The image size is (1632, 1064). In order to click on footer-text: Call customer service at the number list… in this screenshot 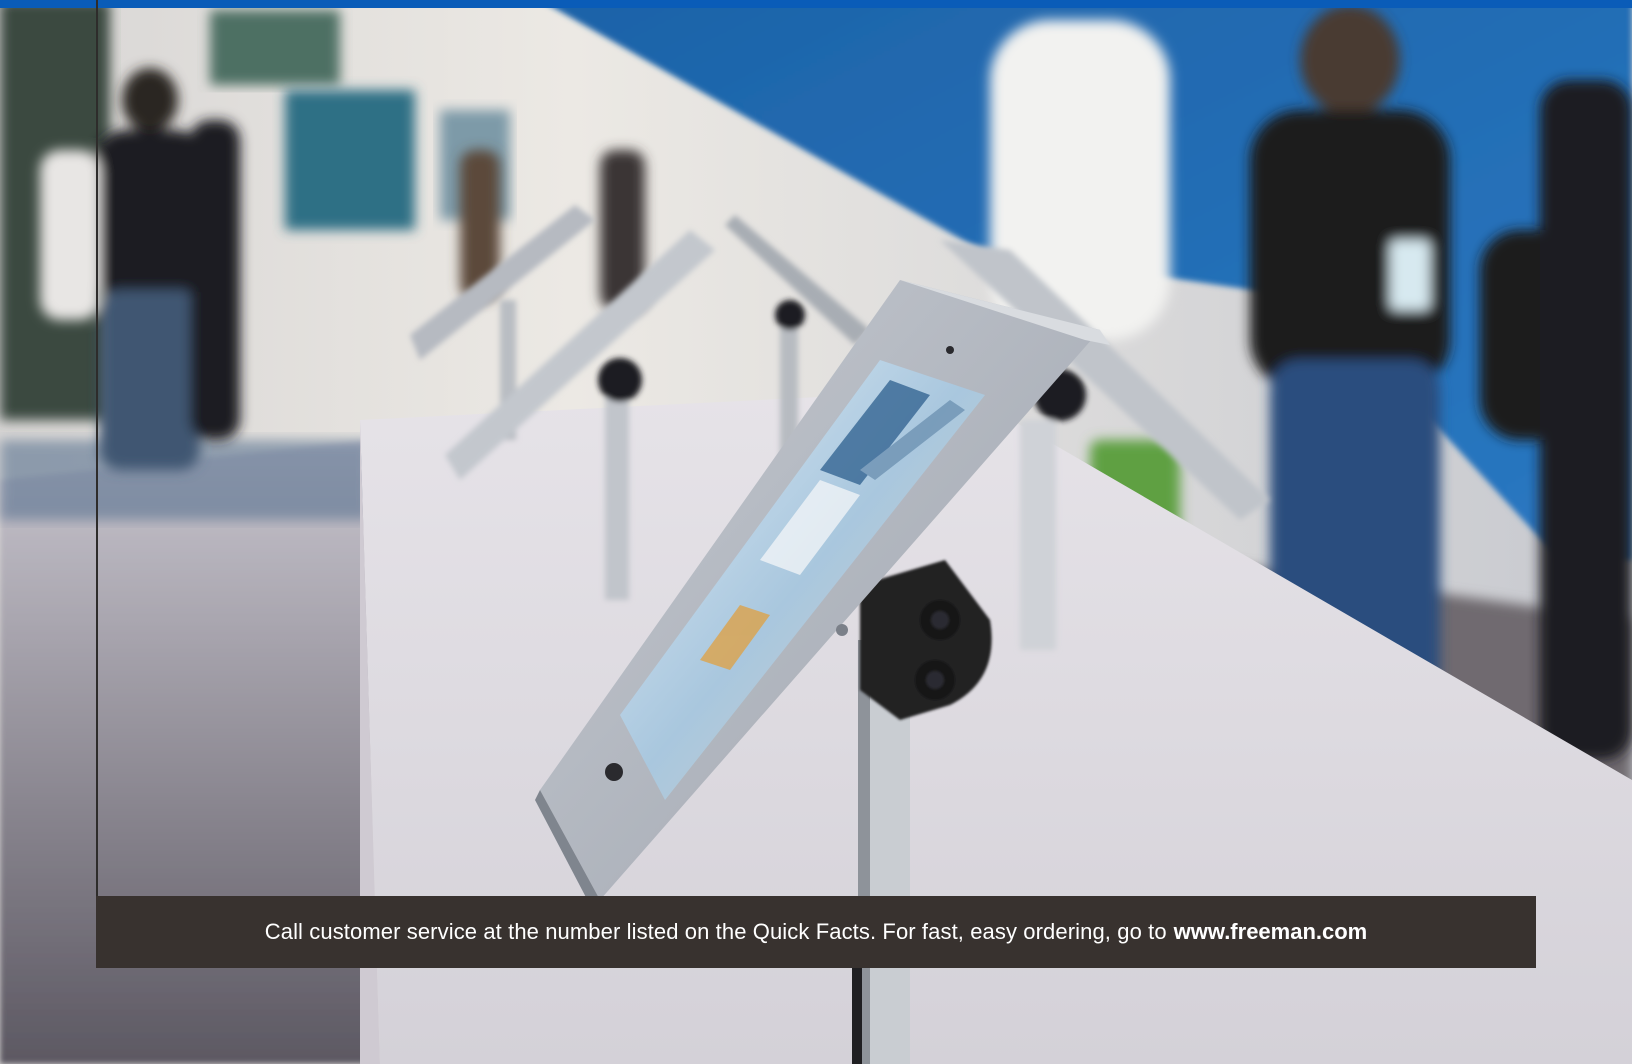, I will do `click(715, 931)`.